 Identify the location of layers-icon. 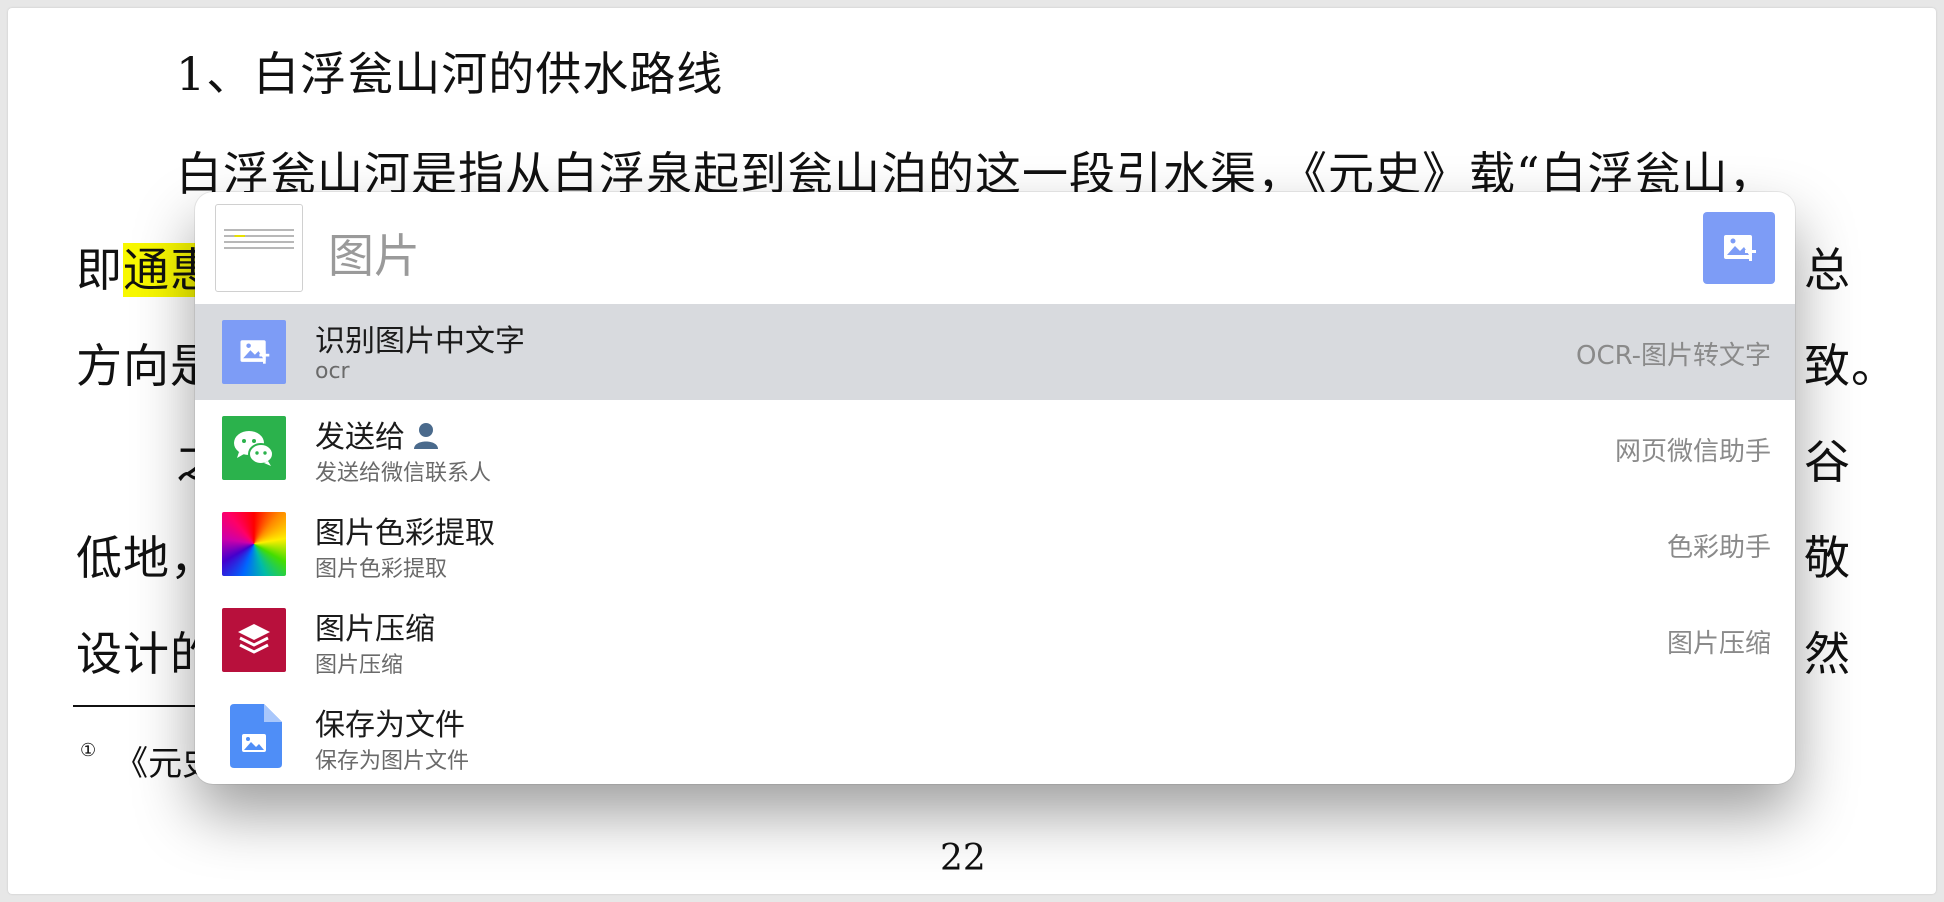
(254, 640).